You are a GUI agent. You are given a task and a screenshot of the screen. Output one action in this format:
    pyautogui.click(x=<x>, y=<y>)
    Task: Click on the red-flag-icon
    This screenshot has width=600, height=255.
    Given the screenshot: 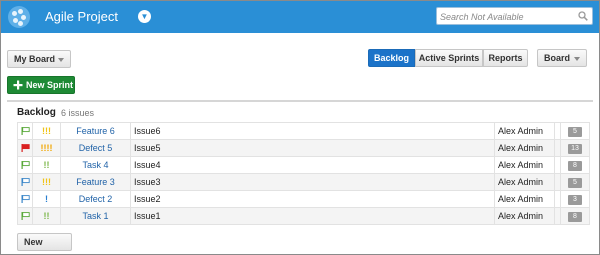 What is the action you would take?
    pyautogui.click(x=25, y=148)
    